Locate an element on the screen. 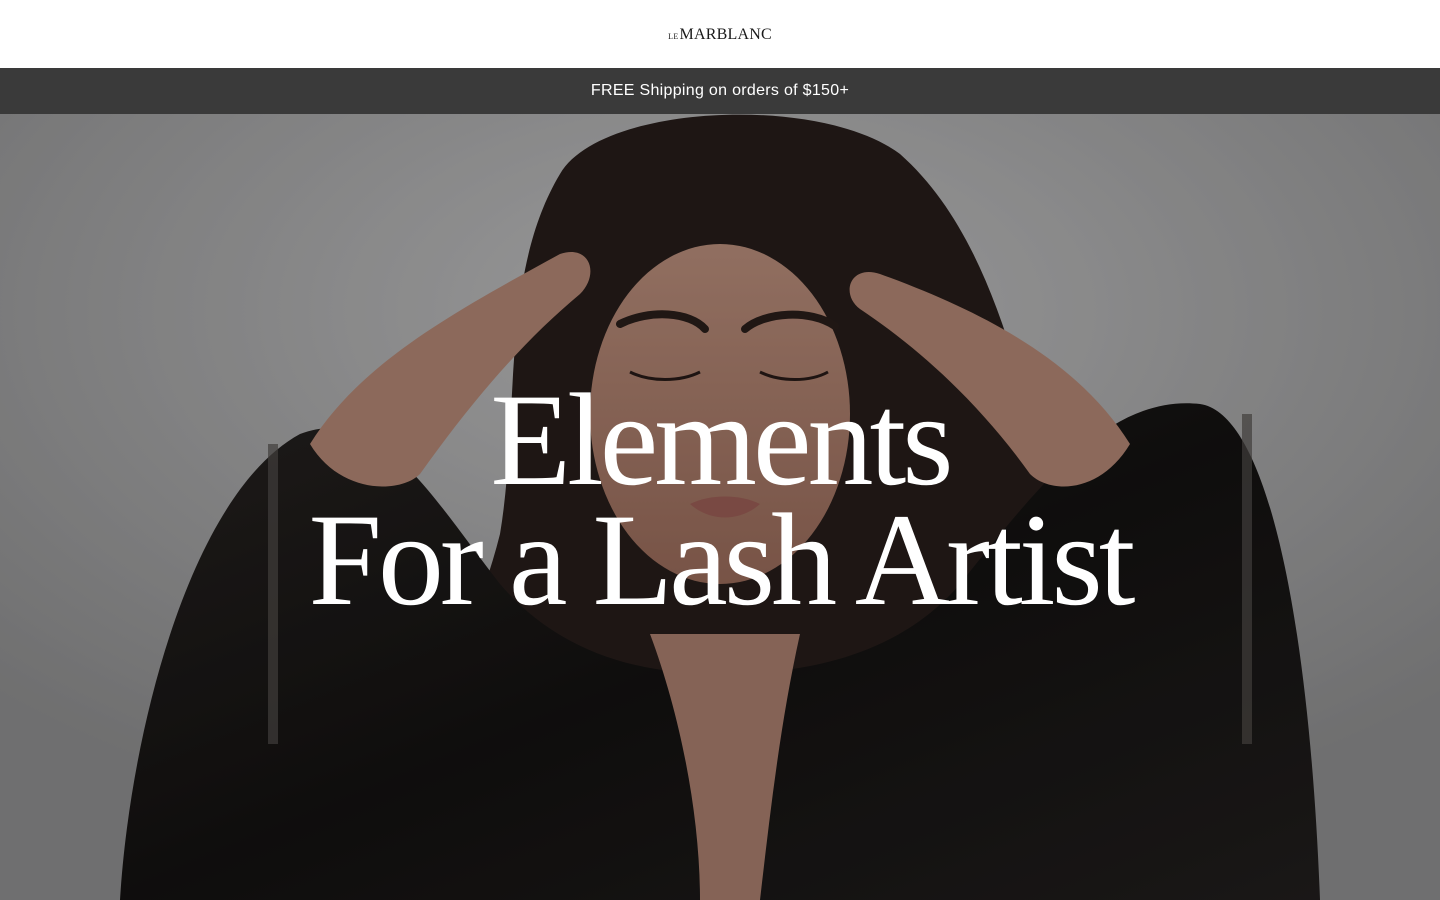 The height and width of the screenshot is (900, 1440). hero-title-line2: For a Lash Artist is located at coordinates (722, 559).